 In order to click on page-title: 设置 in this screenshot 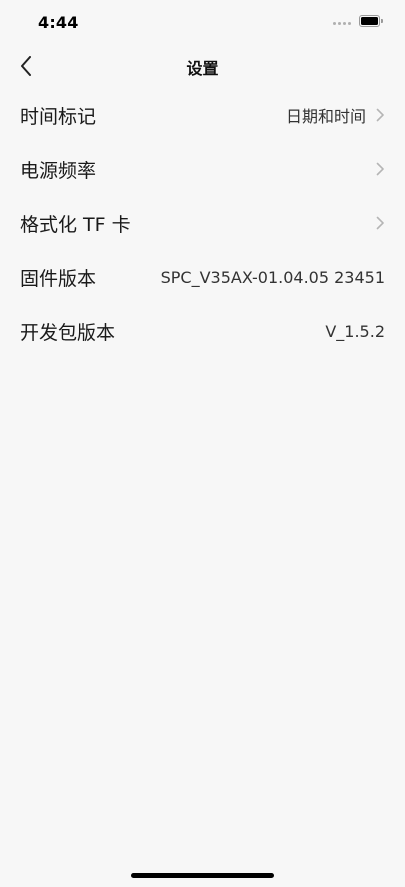, I will do `click(202, 68)`.